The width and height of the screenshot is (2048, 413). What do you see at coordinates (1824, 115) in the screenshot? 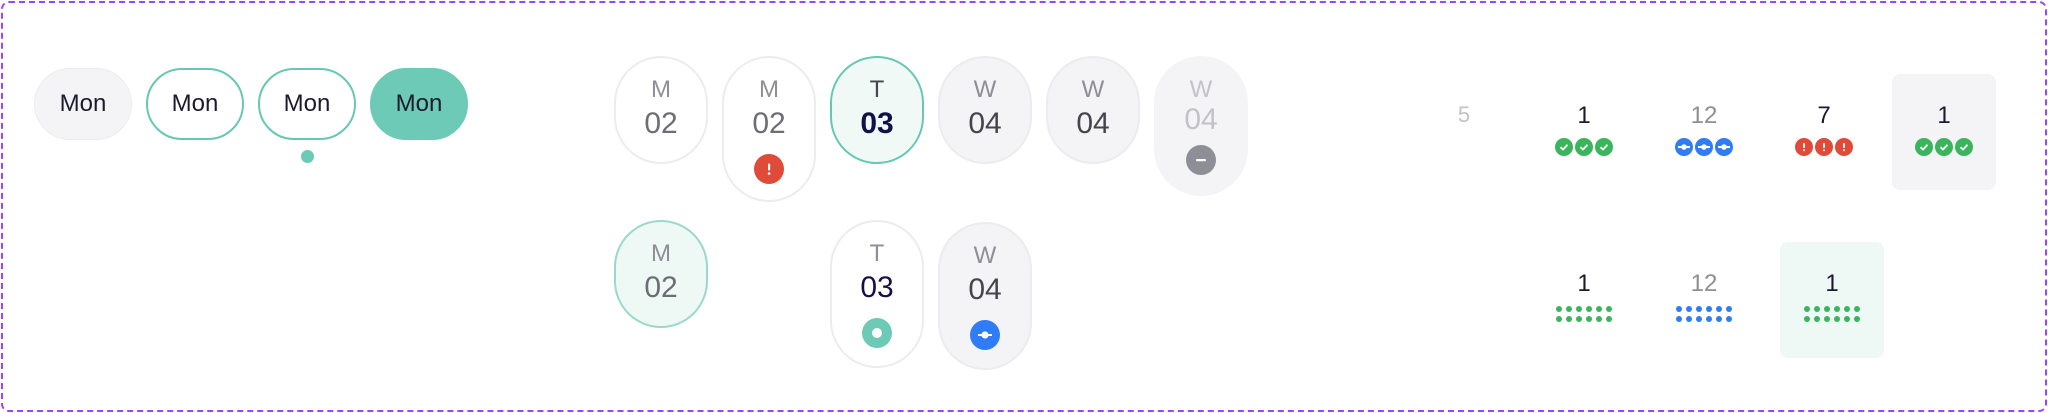
I see `month-cell-number: 7` at bounding box center [1824, 115].